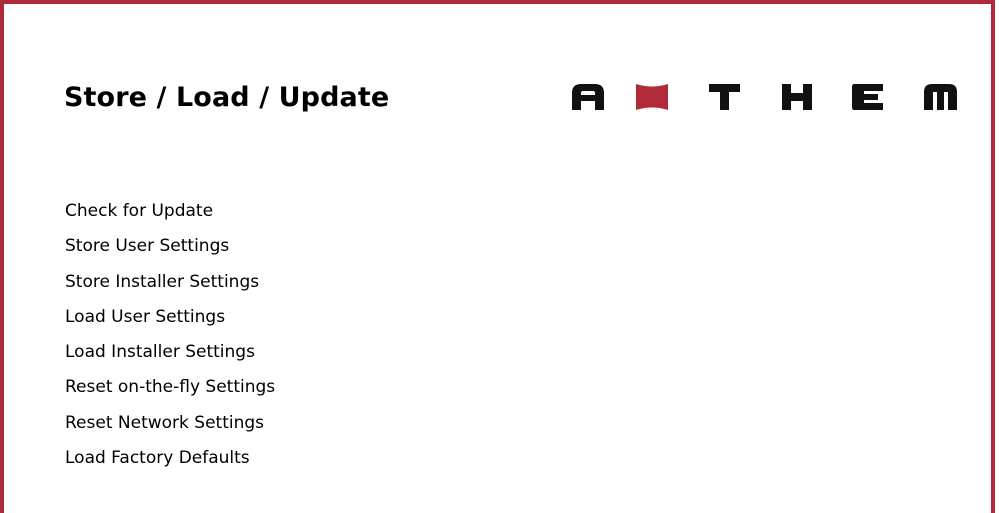 This screenshot has width=999, height=513. I want to click on logo-letter-t, so click(724, 97).